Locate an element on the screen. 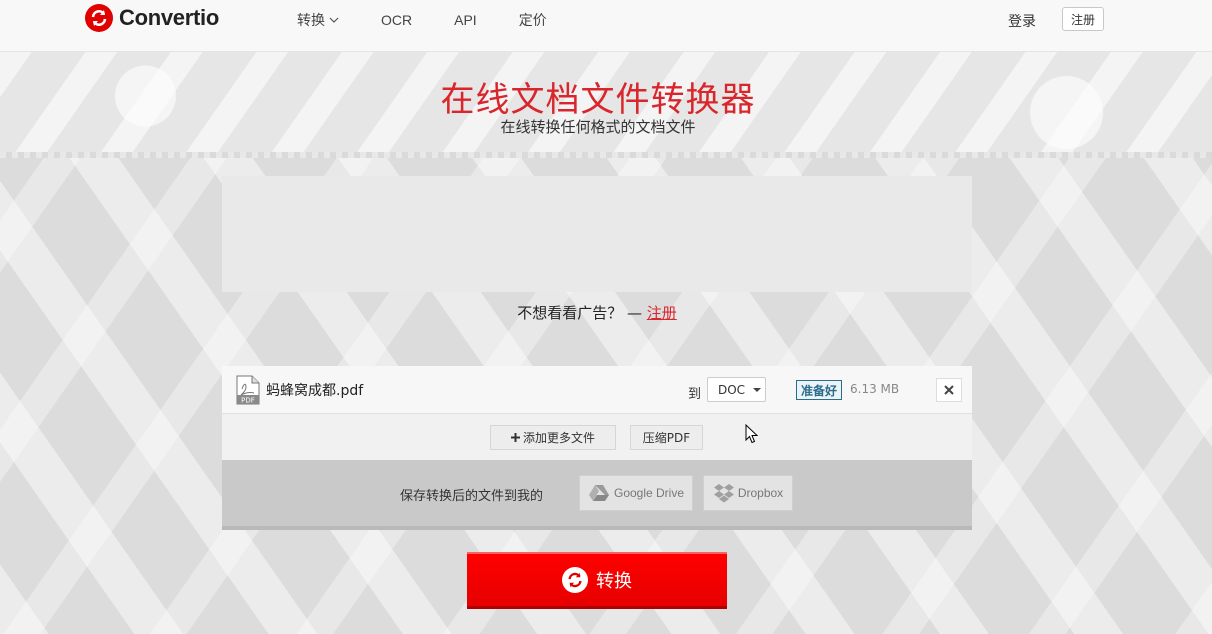  page-title: 在线文档文件转换器 is located at coordinates (598, 100).